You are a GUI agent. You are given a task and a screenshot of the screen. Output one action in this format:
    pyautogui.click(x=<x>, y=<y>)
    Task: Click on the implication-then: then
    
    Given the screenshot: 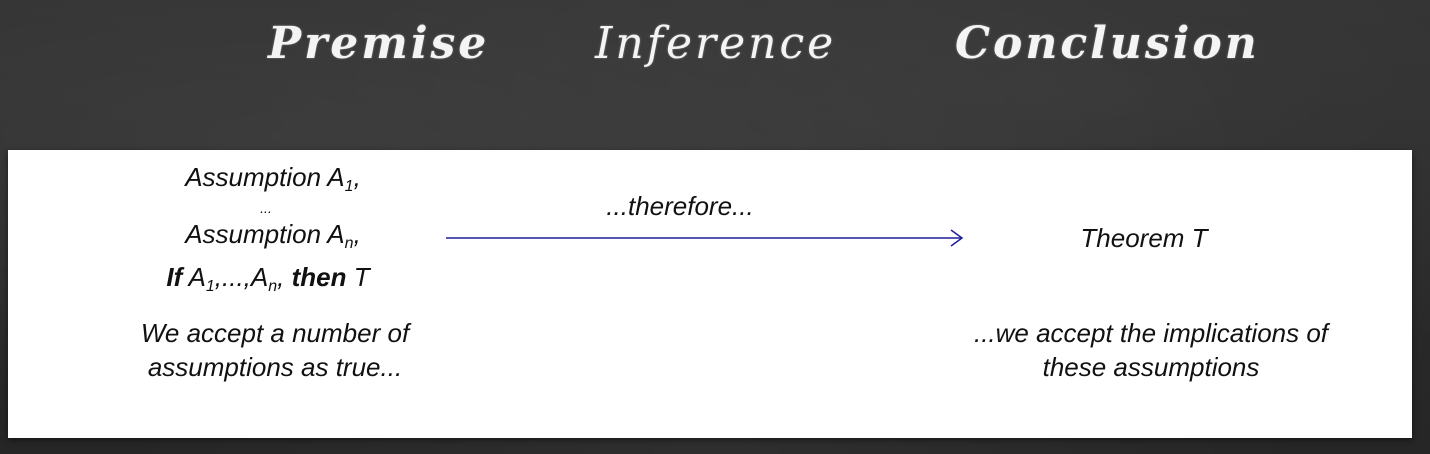 What is the action you would take?
    pyautogui.click(x=319, y=277)
    